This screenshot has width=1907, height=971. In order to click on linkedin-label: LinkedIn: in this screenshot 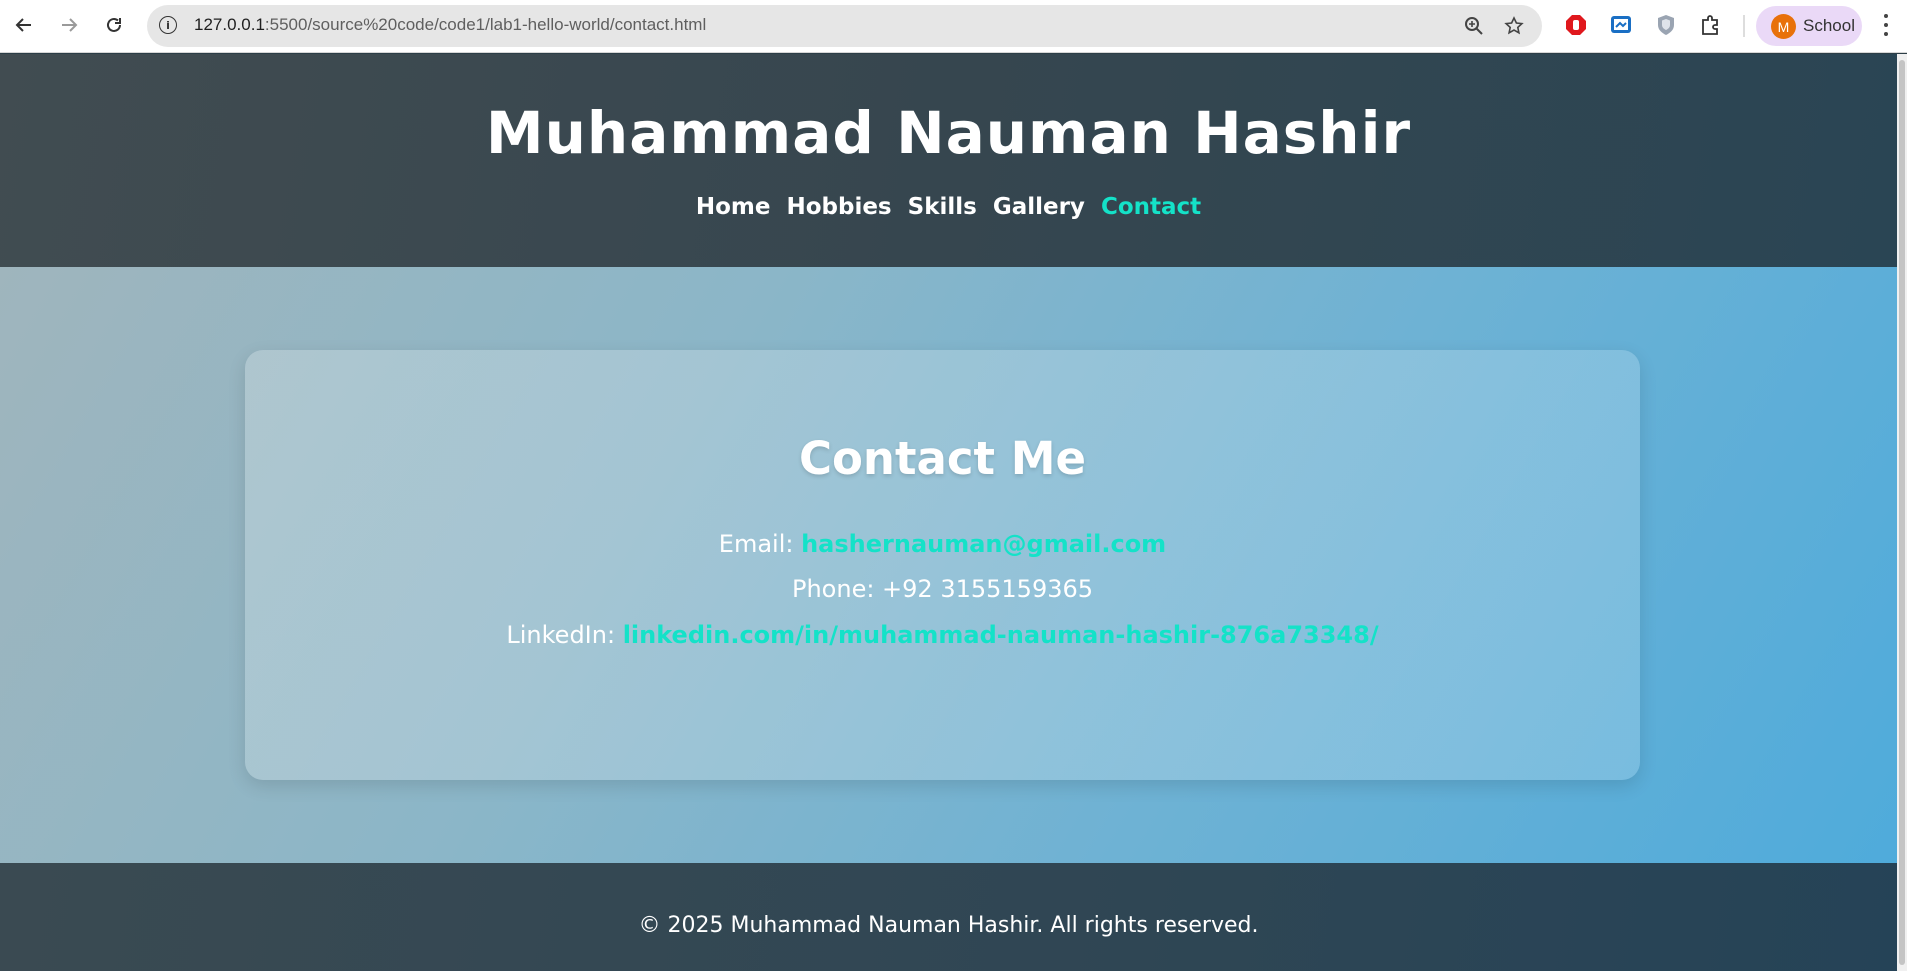, I will do `click(561, 635)`.